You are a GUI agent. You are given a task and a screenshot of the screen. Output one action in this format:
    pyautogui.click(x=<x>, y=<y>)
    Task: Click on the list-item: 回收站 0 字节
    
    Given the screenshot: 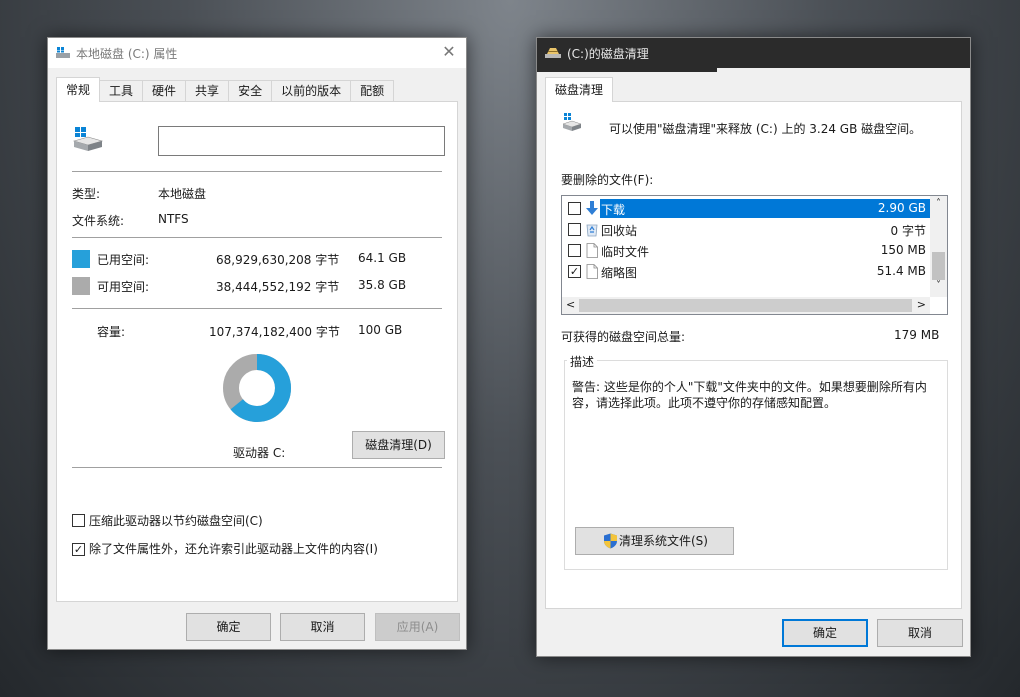 What is the action you would take?
    pyautogui.click(x=747, y=229)
    